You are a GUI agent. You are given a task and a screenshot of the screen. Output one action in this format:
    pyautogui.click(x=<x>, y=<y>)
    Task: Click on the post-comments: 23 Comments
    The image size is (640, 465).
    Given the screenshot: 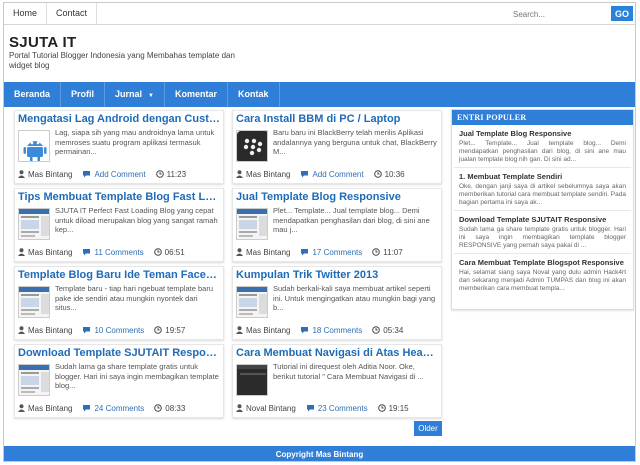 What is the action you would take?
    pyautogui.click(x=337, y=409)
    